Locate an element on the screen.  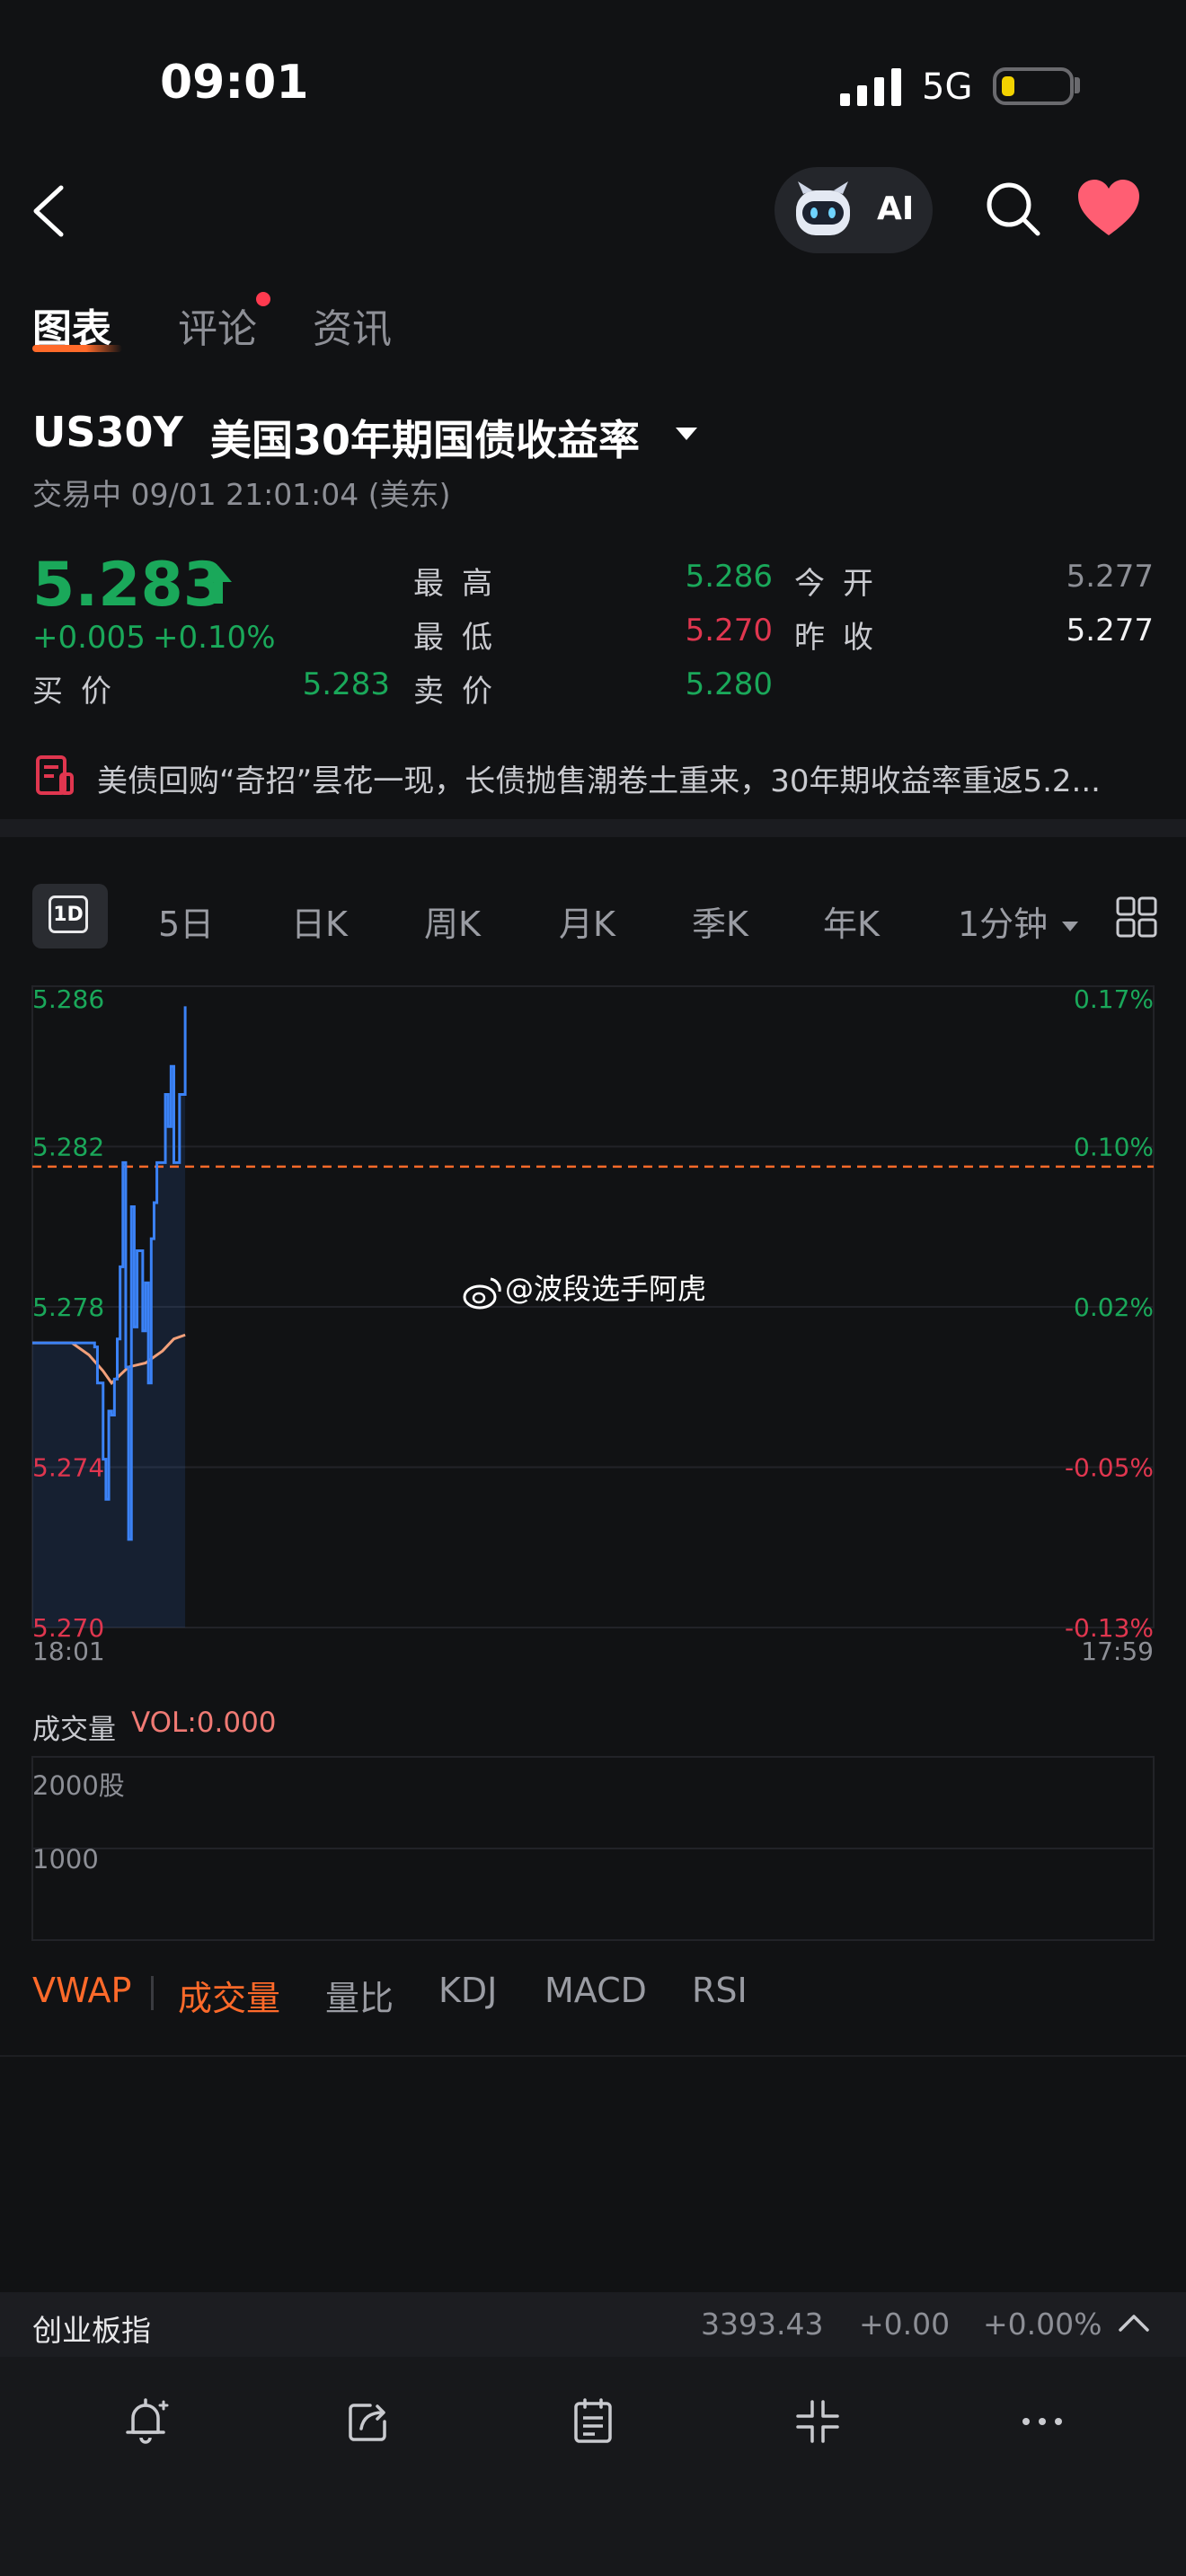
tab-news: 资讯 is located at coordinates (352, 325).